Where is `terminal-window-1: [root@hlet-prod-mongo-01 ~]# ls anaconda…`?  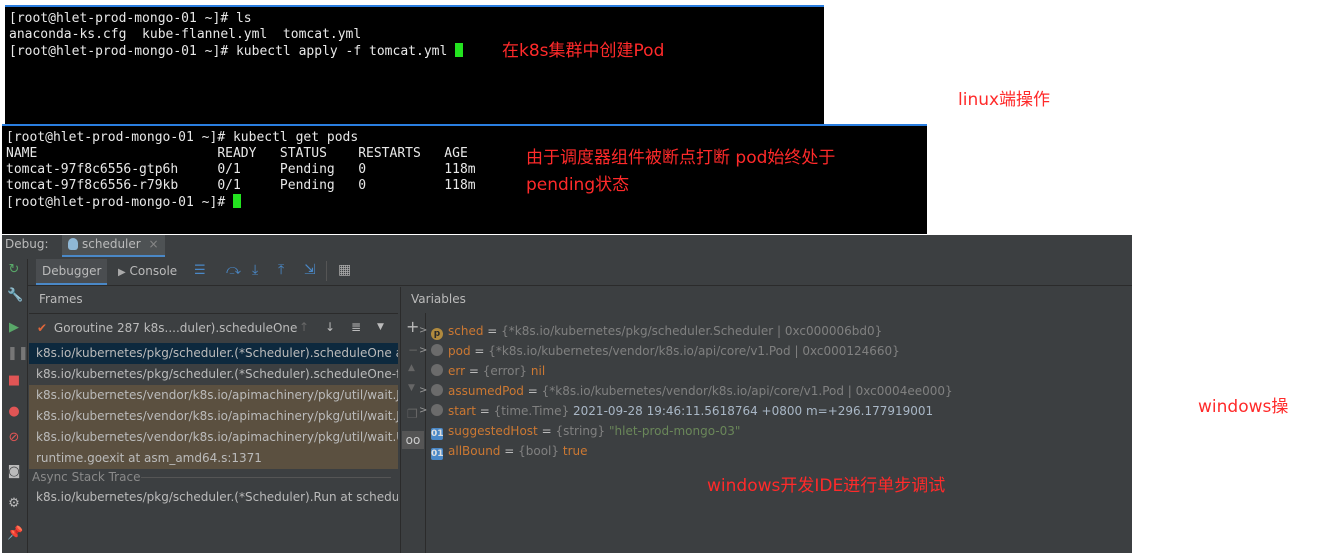
terminal-window-1: [root@hlet-prod-mongo-01 ~]# ls anaconda… is located at coordinates (414, 65).